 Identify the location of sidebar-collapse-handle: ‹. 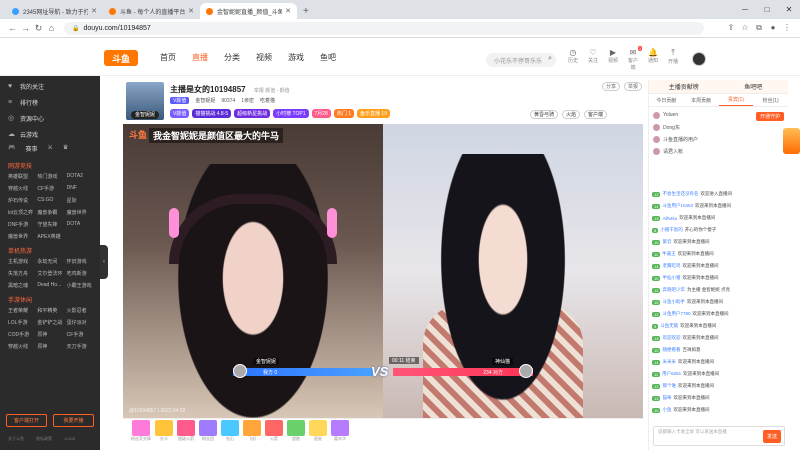
(104, 262).